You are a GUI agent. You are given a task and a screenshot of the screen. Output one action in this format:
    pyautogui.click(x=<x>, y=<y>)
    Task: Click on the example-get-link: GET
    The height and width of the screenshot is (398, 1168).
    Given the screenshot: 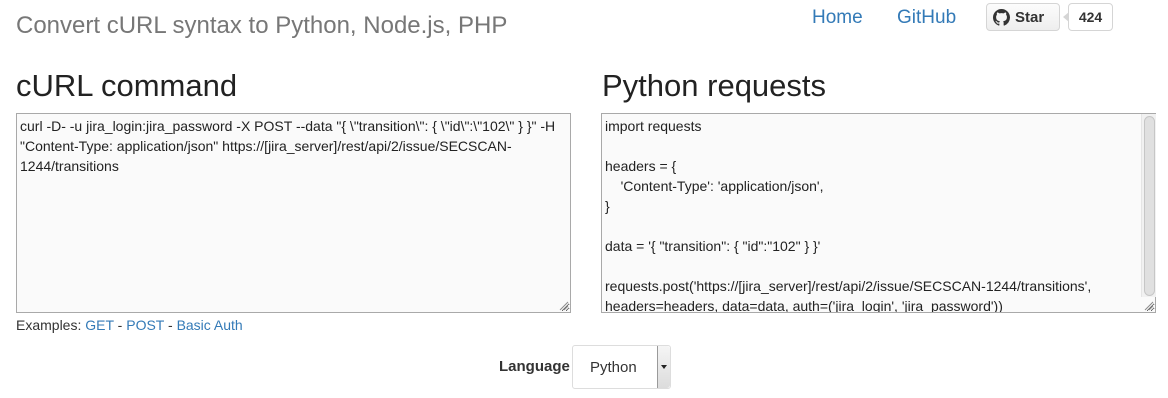 What is the action you would take?
    pyautogui.click(x=99, y=325)
    